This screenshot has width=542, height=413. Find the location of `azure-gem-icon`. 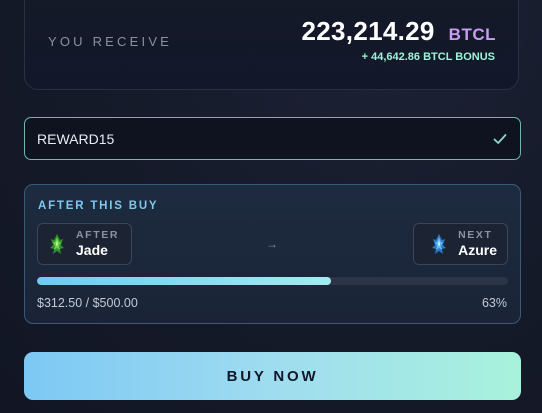

azure-gem-icon is located at coordinates (439, 244).